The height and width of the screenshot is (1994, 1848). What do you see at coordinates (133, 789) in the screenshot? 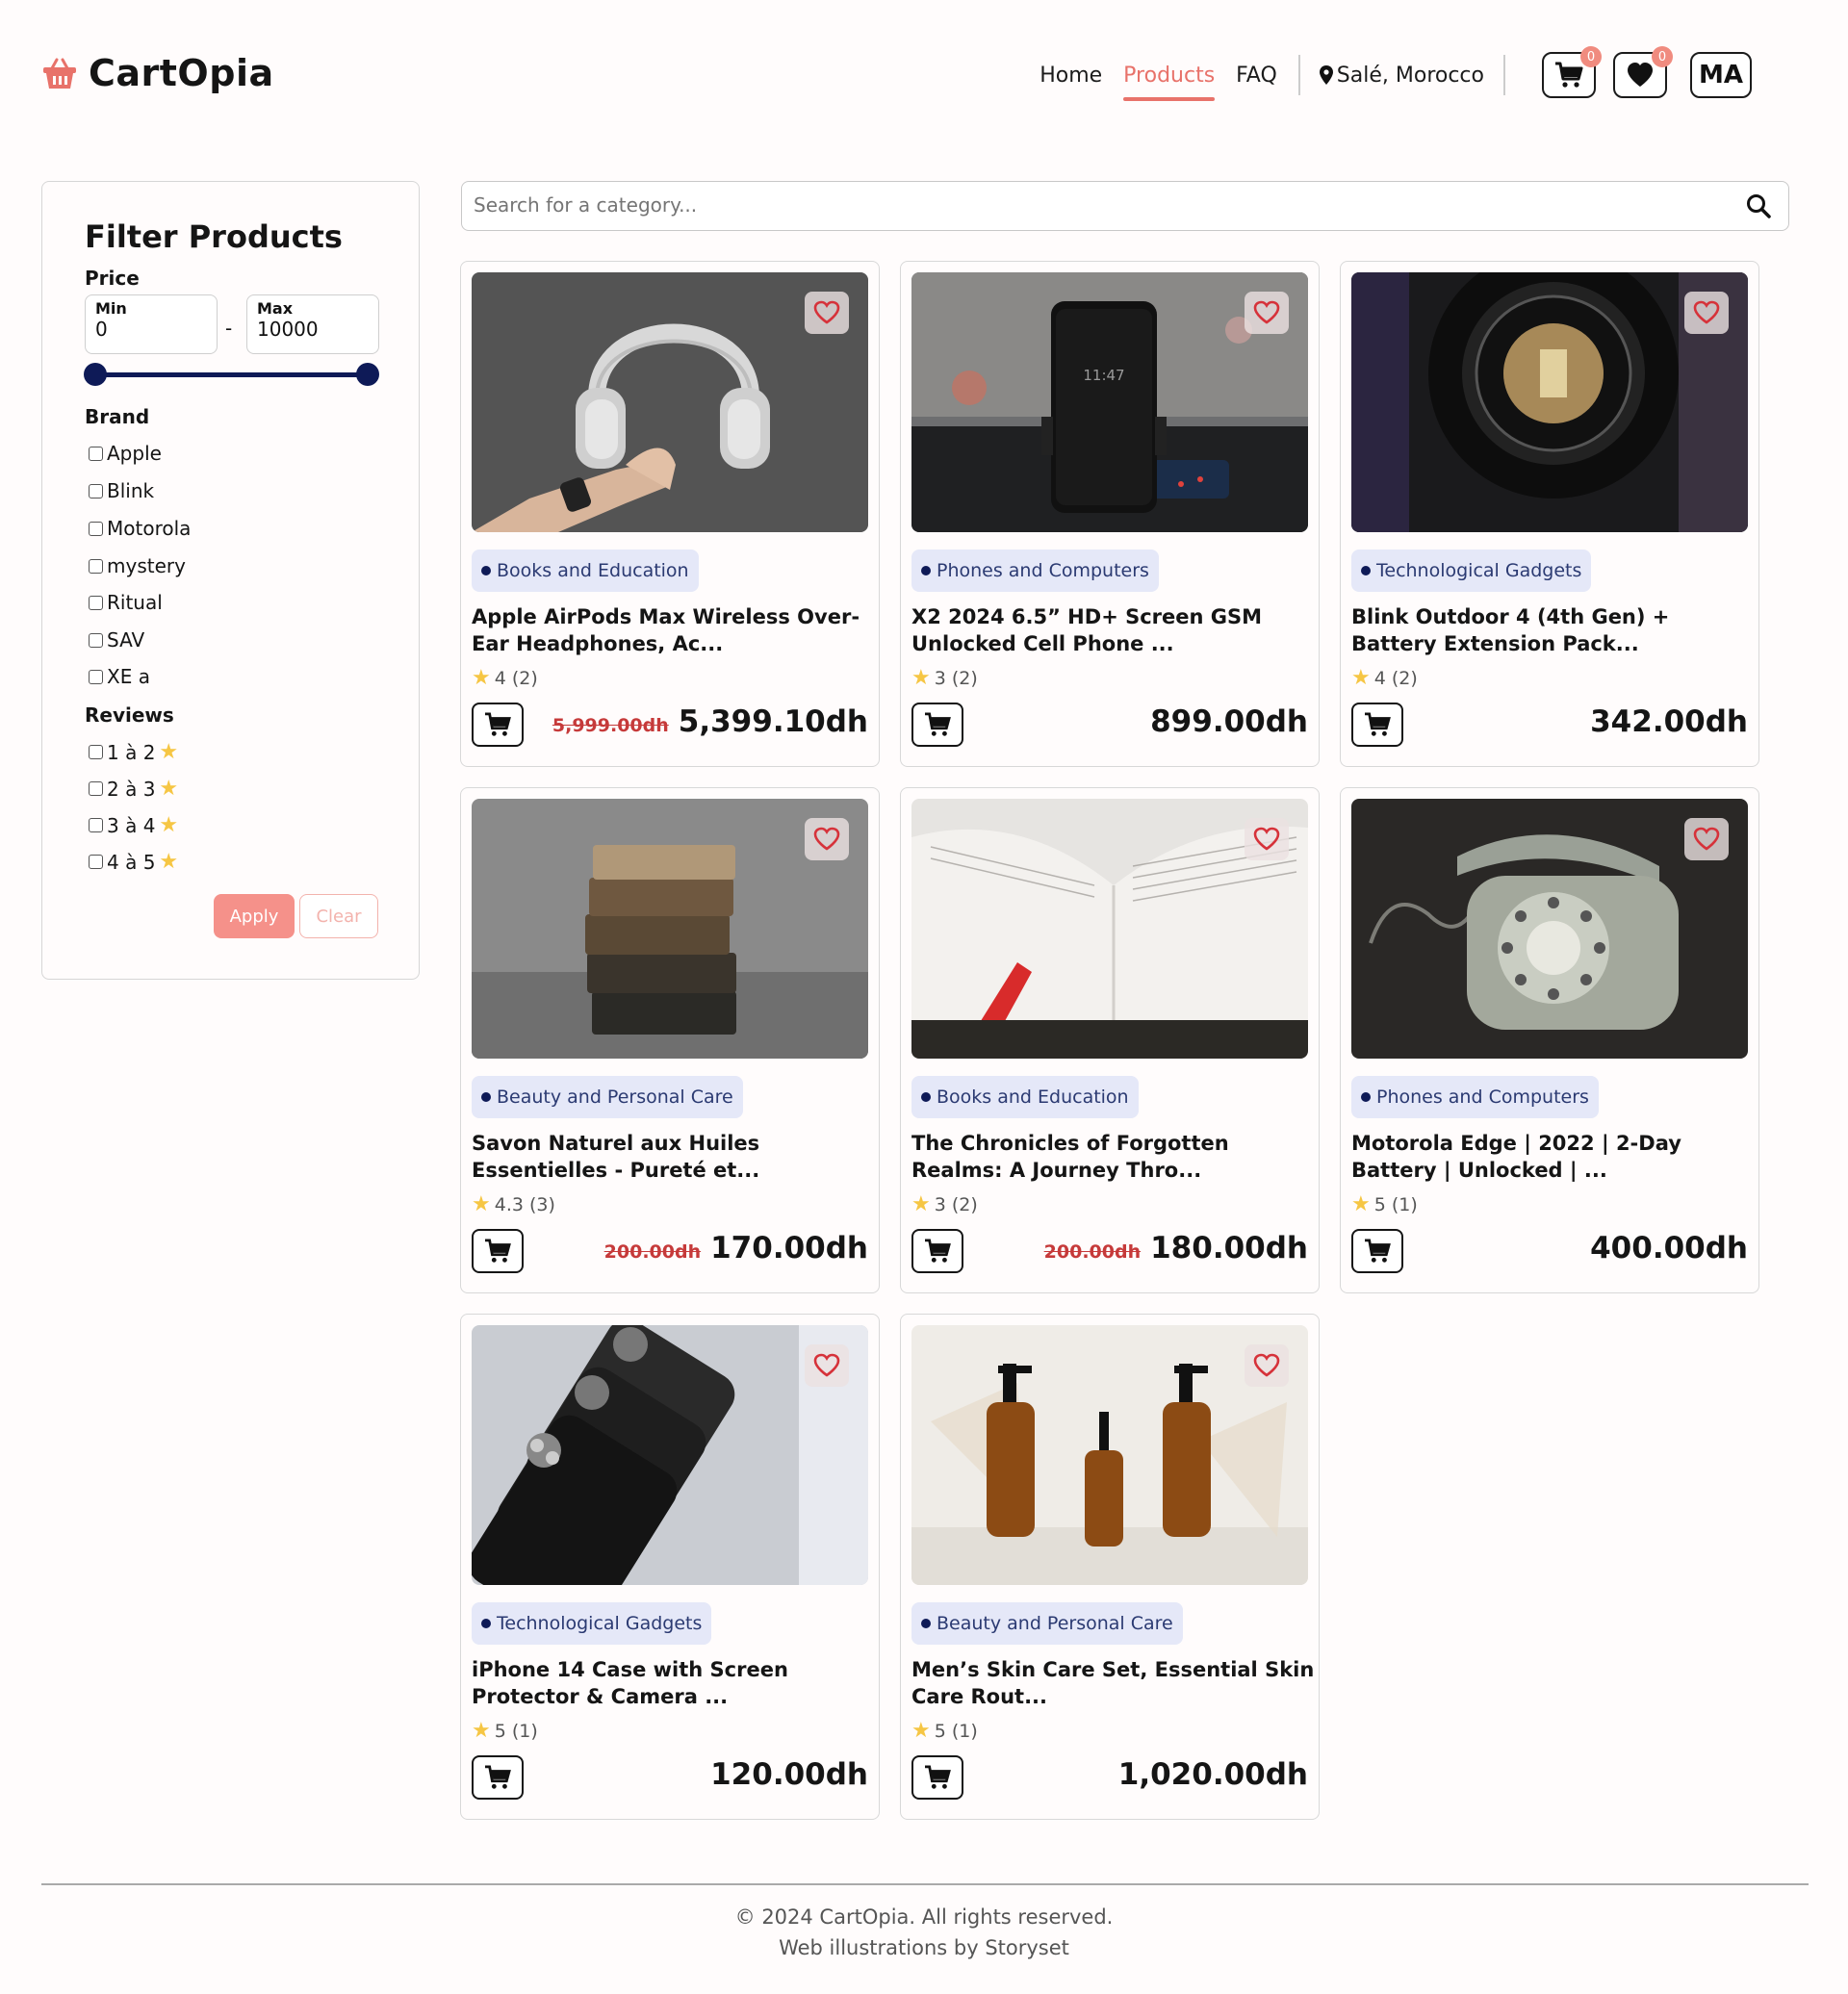
I see `review-option: 2 à 3 ★` at bounding box center [133, 789].